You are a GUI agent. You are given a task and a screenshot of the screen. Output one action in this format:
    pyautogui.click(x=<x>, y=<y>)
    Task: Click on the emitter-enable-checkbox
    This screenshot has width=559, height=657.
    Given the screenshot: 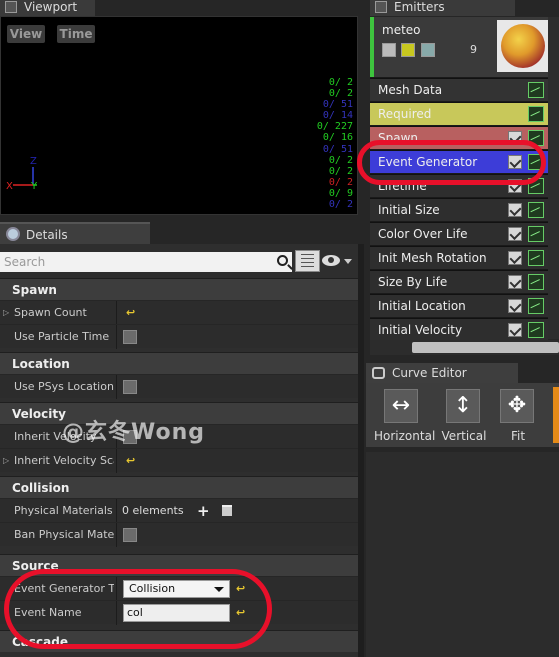 What is the action you would take?
    pyautogui.click(x=389, y=50)
    